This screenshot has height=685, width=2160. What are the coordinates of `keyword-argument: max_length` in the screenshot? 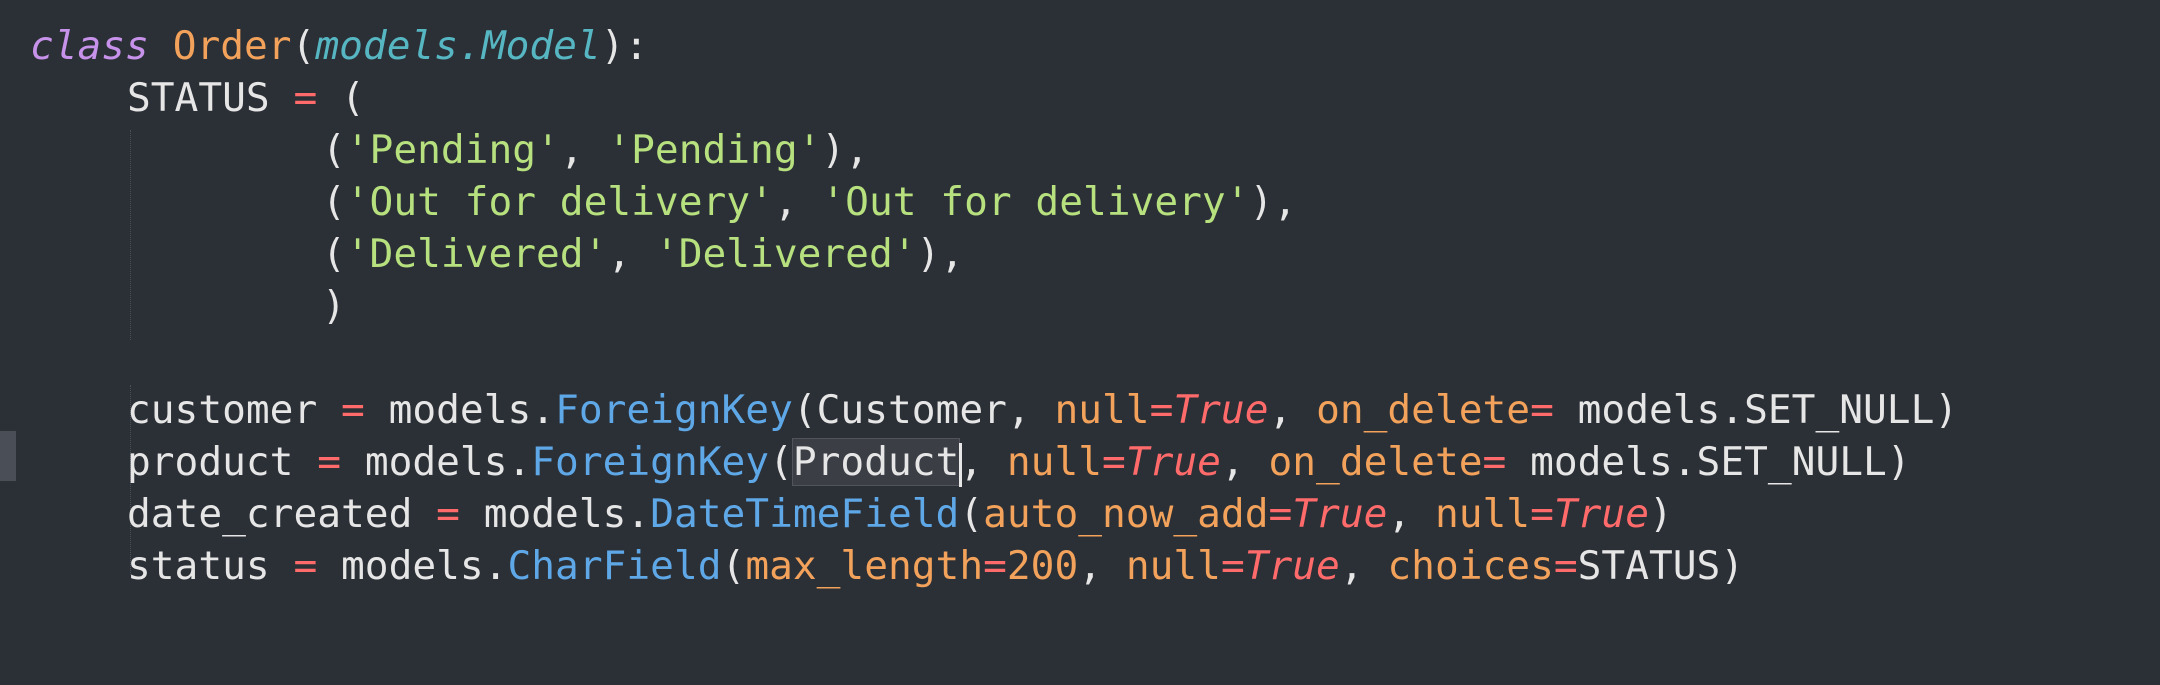 It's located at (864, 566).